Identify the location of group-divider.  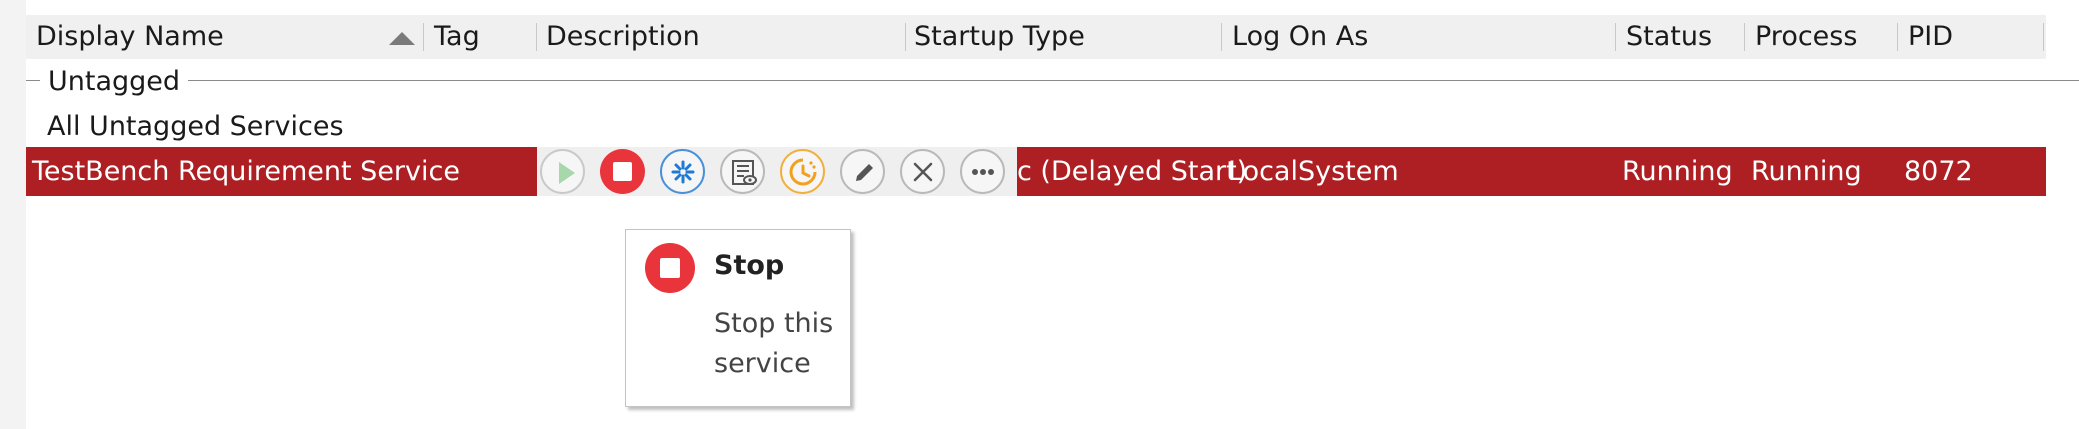
(1052, 80).